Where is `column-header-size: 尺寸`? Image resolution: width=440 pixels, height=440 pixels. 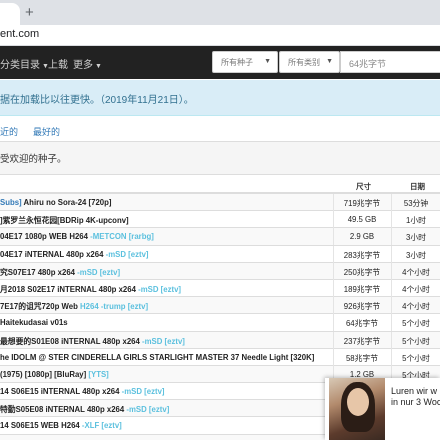 column-header-size: 尺寸 is located at coordinates (363, 186).